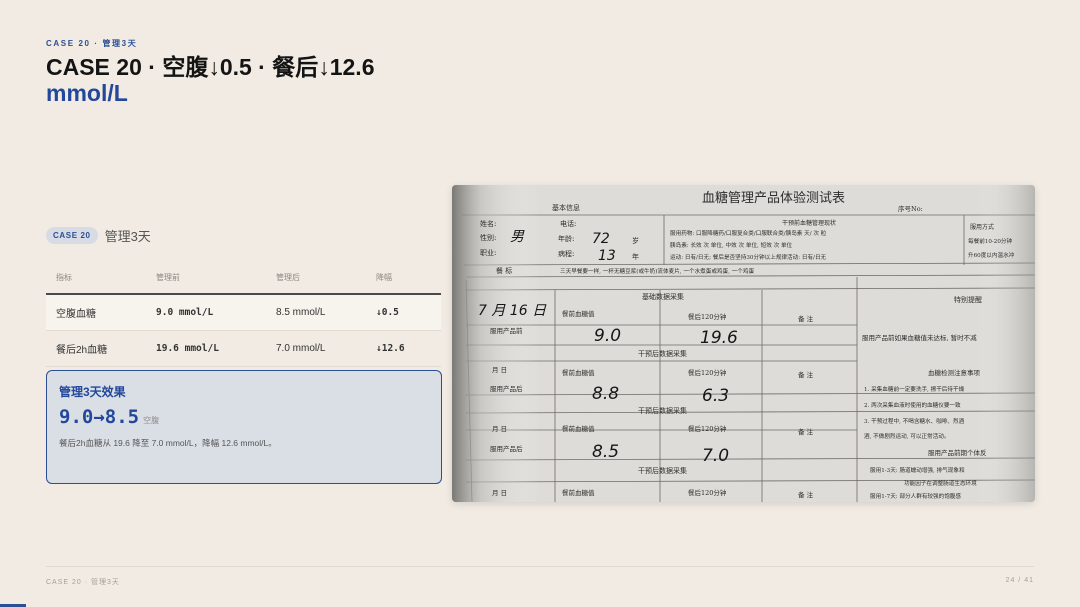  What do you see at coordinates (663, 296) in the screenshot?
I see `baseline-section: 基础数据采集` at bounding box center [663, 296].